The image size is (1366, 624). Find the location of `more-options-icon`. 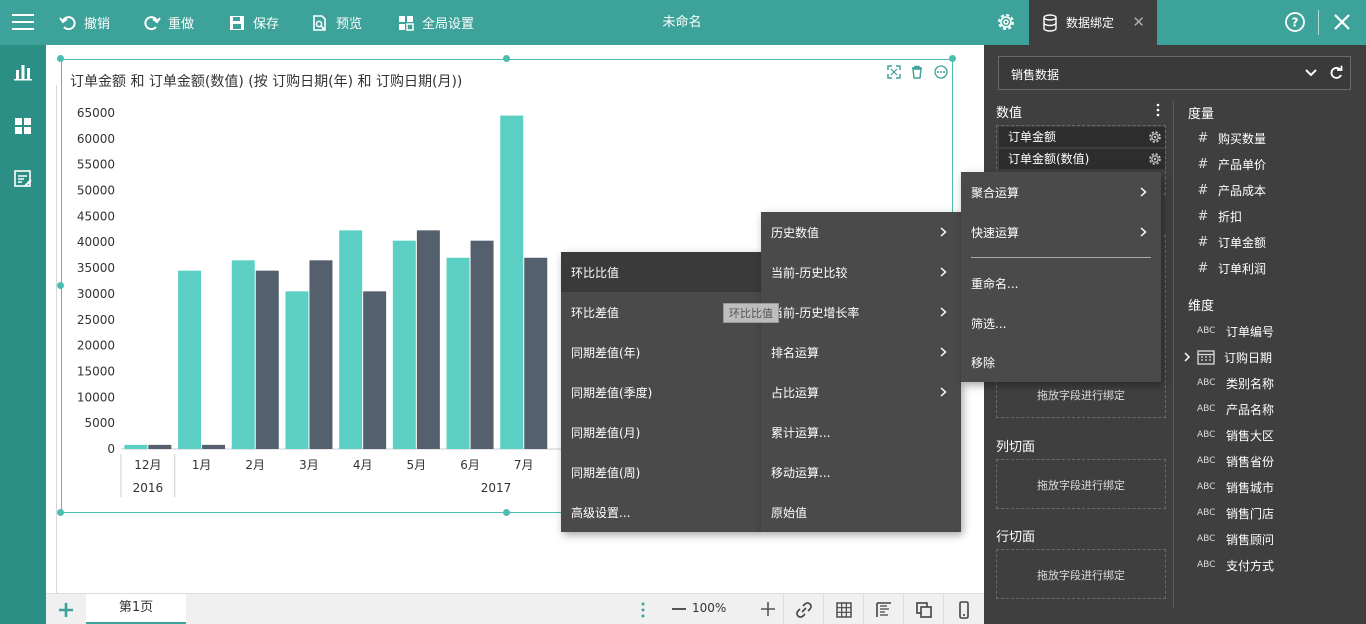

more-options-icon is located at coordinates (941, 72).